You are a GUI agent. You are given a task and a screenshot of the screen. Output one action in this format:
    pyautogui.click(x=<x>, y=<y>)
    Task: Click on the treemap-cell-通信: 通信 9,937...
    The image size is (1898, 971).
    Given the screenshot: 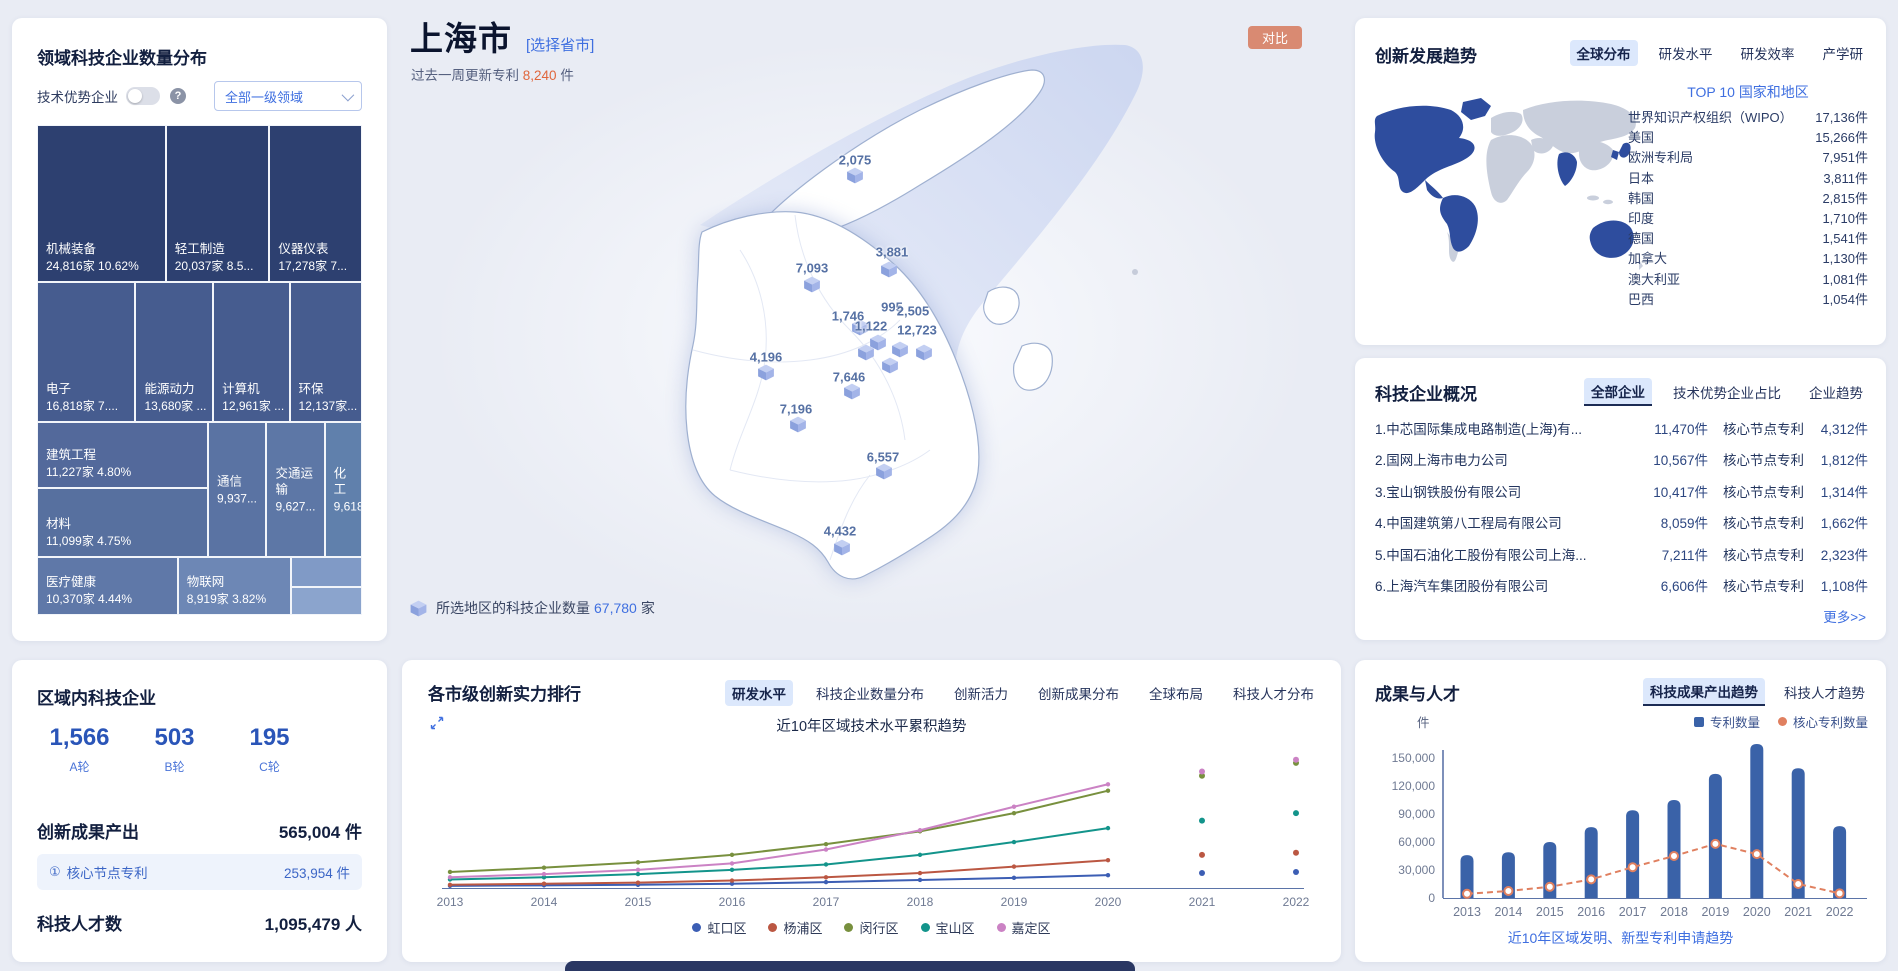 What is the action you would take?
    pyautogui.click(x=237, y=489)
    